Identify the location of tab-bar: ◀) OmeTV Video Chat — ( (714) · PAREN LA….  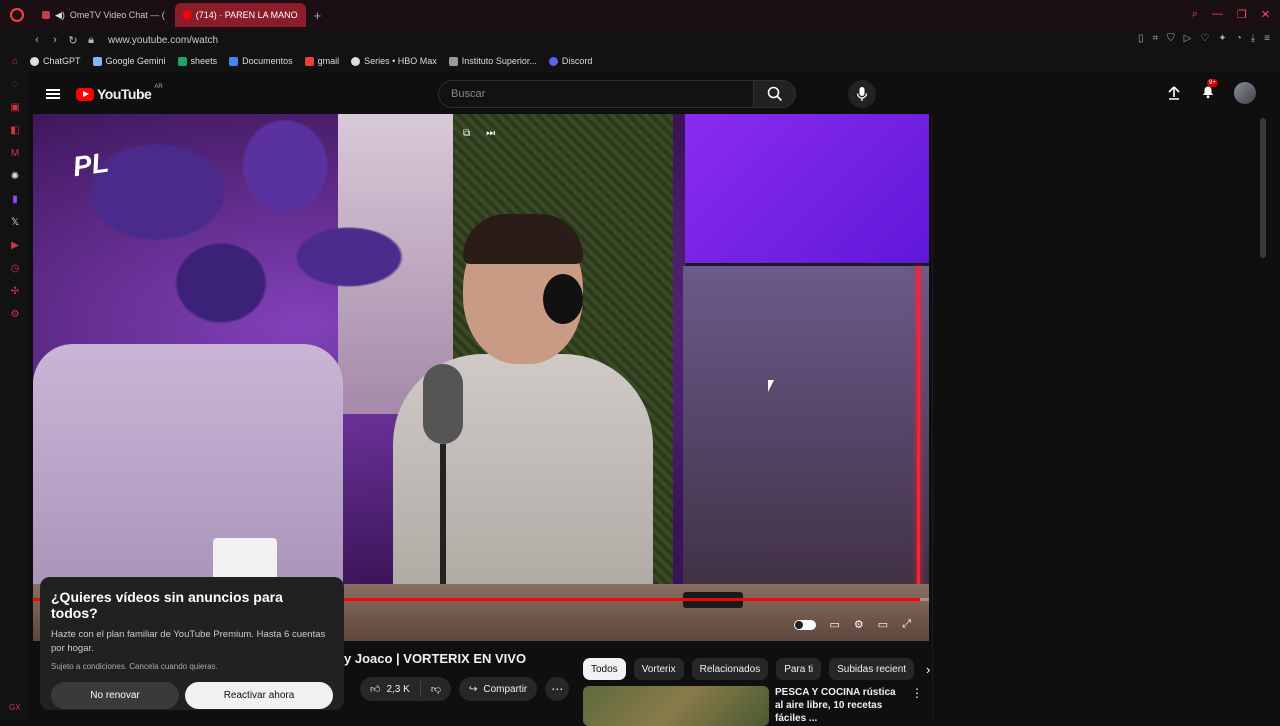
(640, 15).